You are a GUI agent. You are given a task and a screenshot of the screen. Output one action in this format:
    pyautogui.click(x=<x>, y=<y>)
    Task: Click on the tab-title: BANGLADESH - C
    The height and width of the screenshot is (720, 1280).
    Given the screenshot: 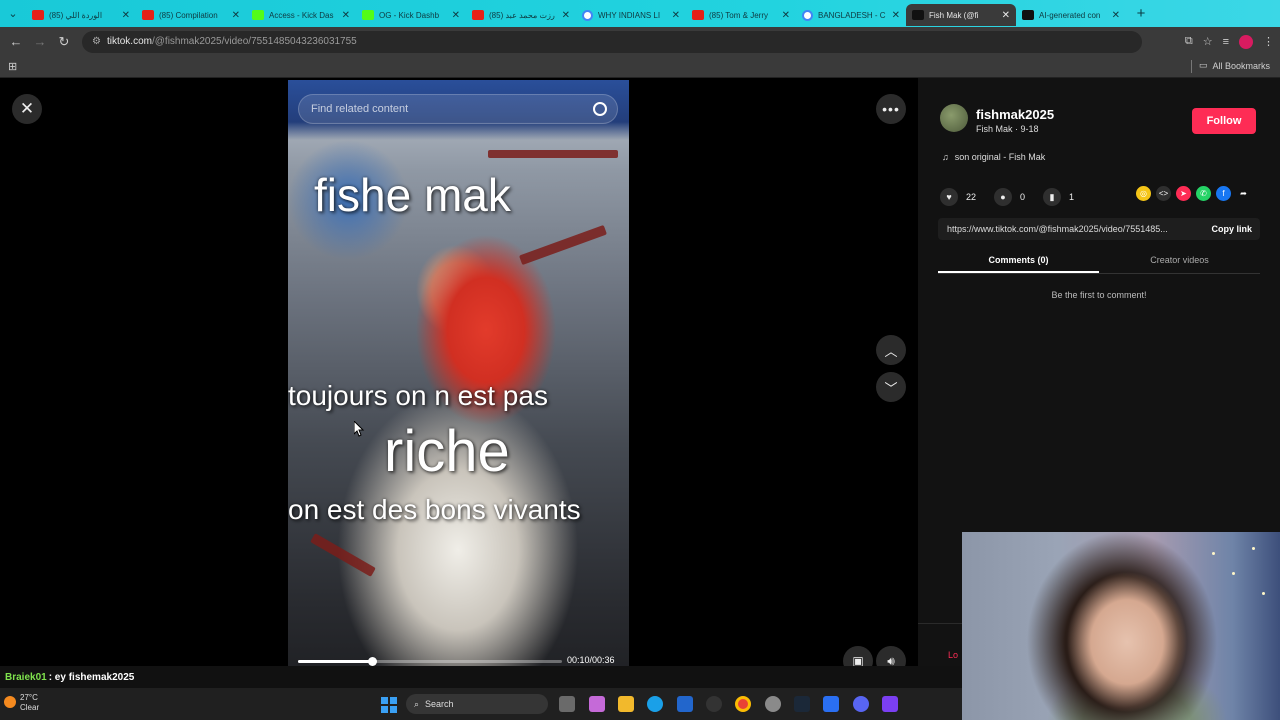 What is the action you would take?
    pyautogui.click(x=852, y=15)
    